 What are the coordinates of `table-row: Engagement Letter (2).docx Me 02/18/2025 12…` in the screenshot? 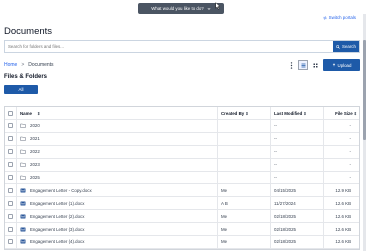 It's located at (182, 217).